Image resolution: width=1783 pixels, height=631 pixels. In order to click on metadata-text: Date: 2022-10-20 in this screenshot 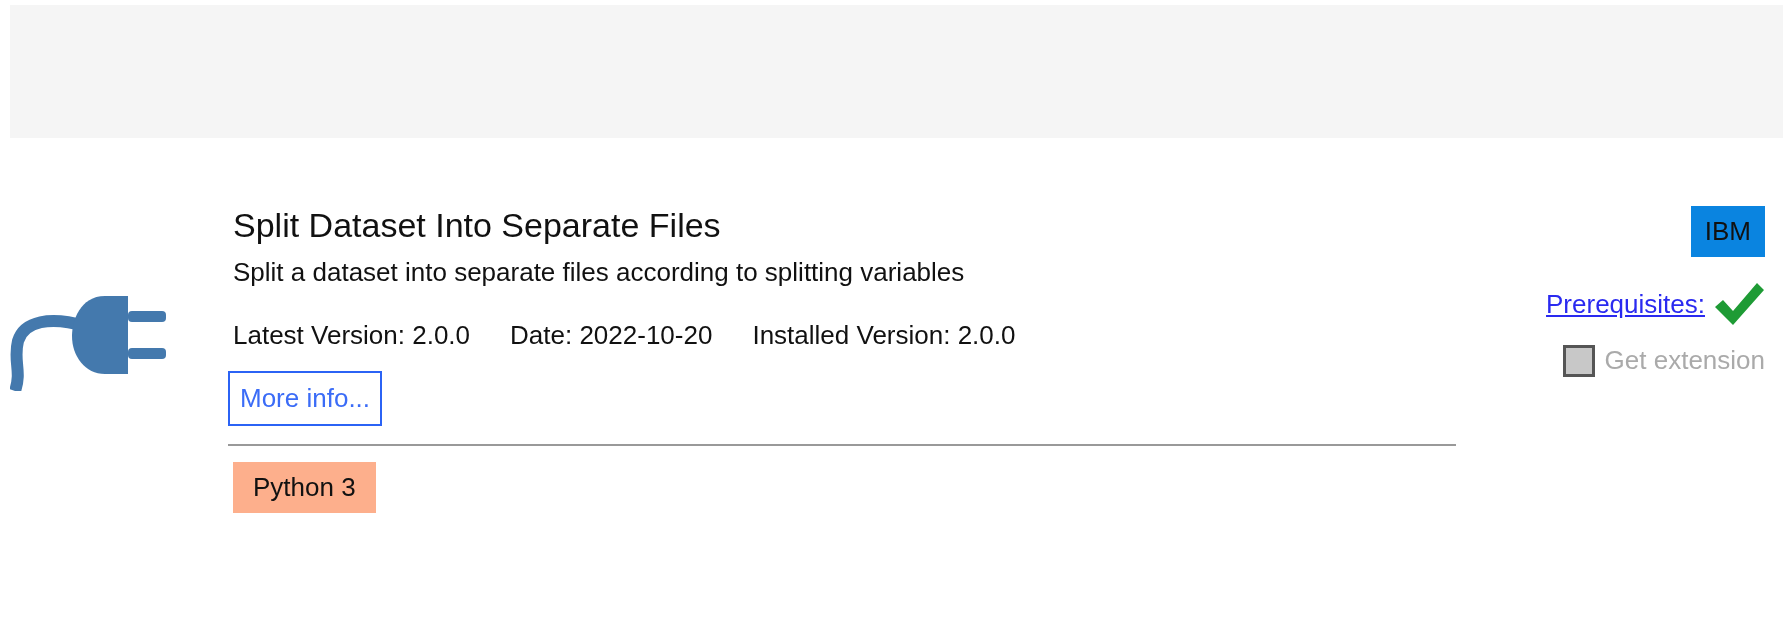, I will do `click(611, 335)`.